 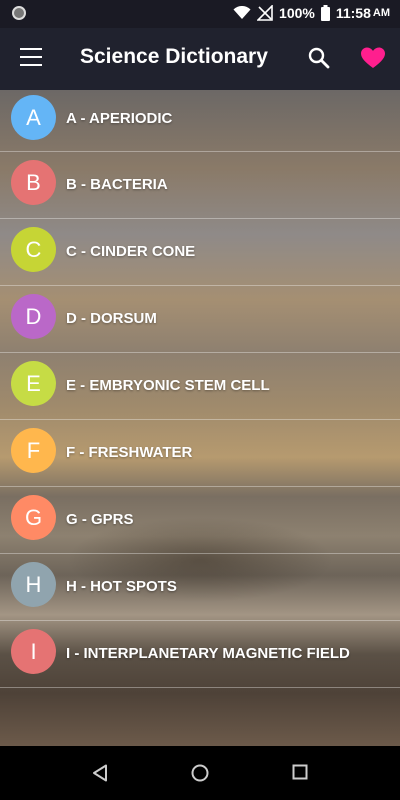 What do you see at coordinates (100, 519) in the screenshot?
I see `list-item-label: G - GPRS` at bounding box center [100, 519].